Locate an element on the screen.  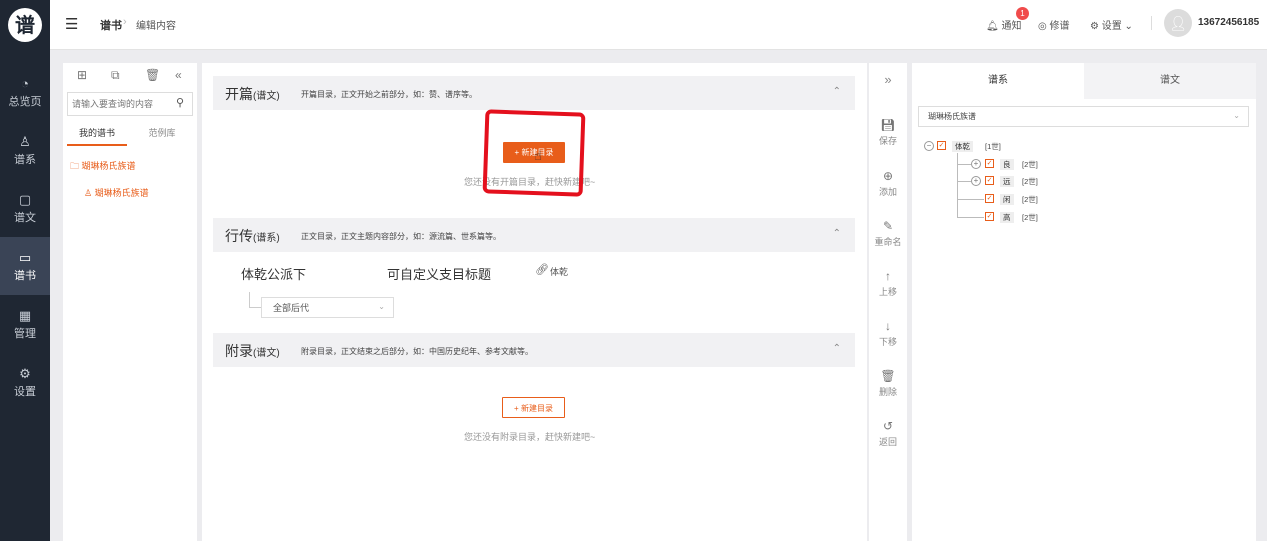
section-header-opening: 开篇(谱文) 开篇目录，正文开始之前部分，如：赞、谱序等。 ⌃ is located at coordinates (534, 93).